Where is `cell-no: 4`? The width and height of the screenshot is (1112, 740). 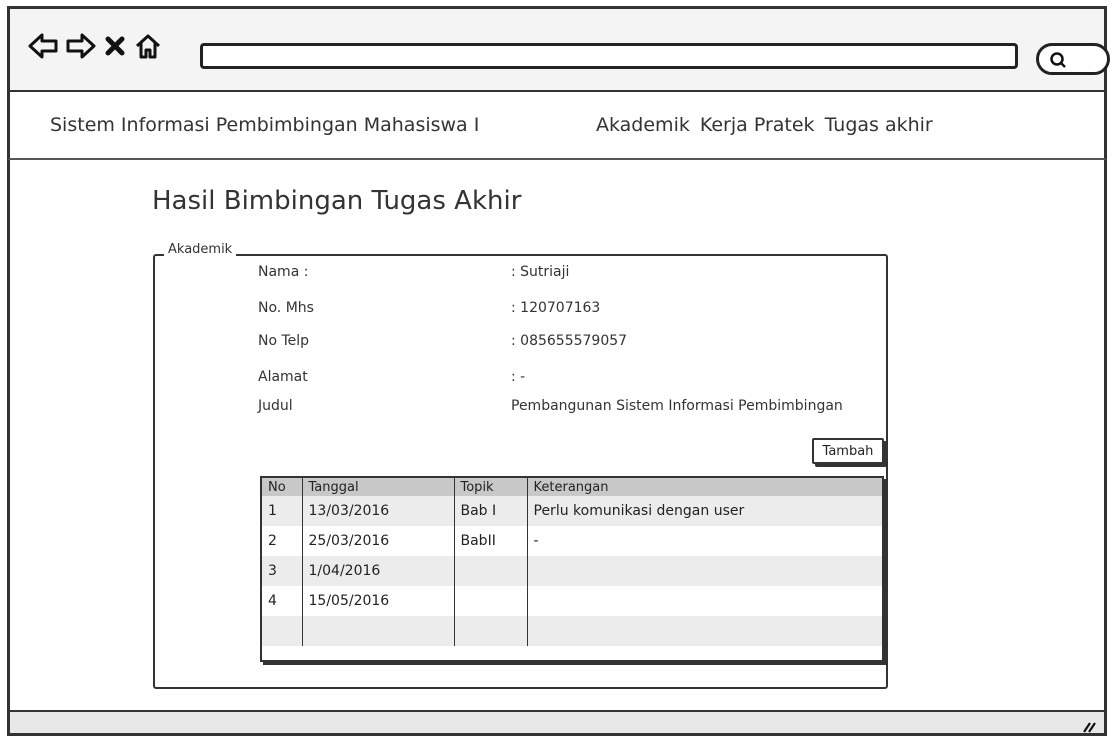 cell-no: 4 is located at coordinates (282, 601).